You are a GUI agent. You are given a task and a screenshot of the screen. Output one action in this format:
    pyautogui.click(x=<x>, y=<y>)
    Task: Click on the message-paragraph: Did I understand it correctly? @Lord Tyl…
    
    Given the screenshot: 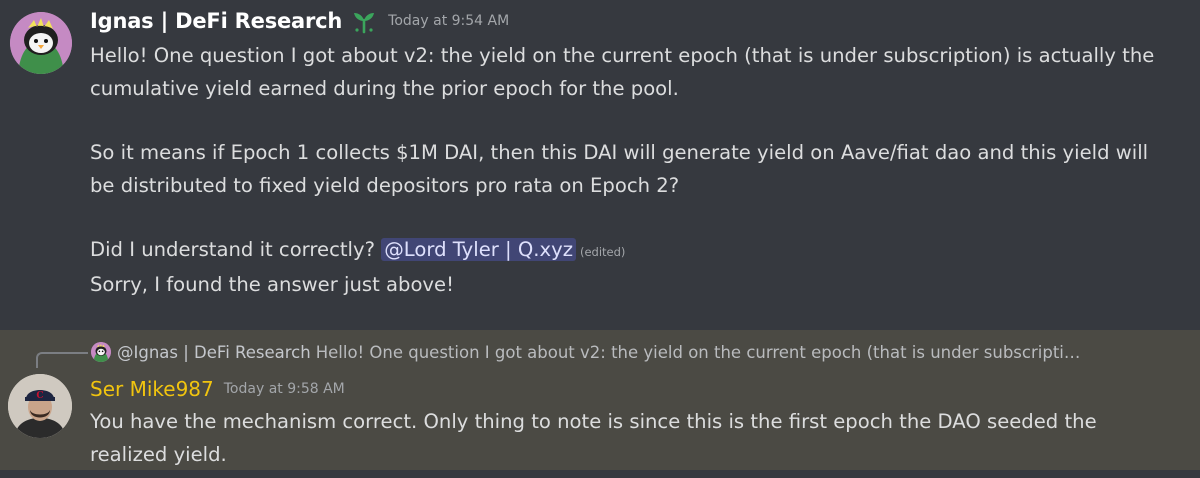 What is the action you would take?
    pyautogui.click(x=630, y=251)
    